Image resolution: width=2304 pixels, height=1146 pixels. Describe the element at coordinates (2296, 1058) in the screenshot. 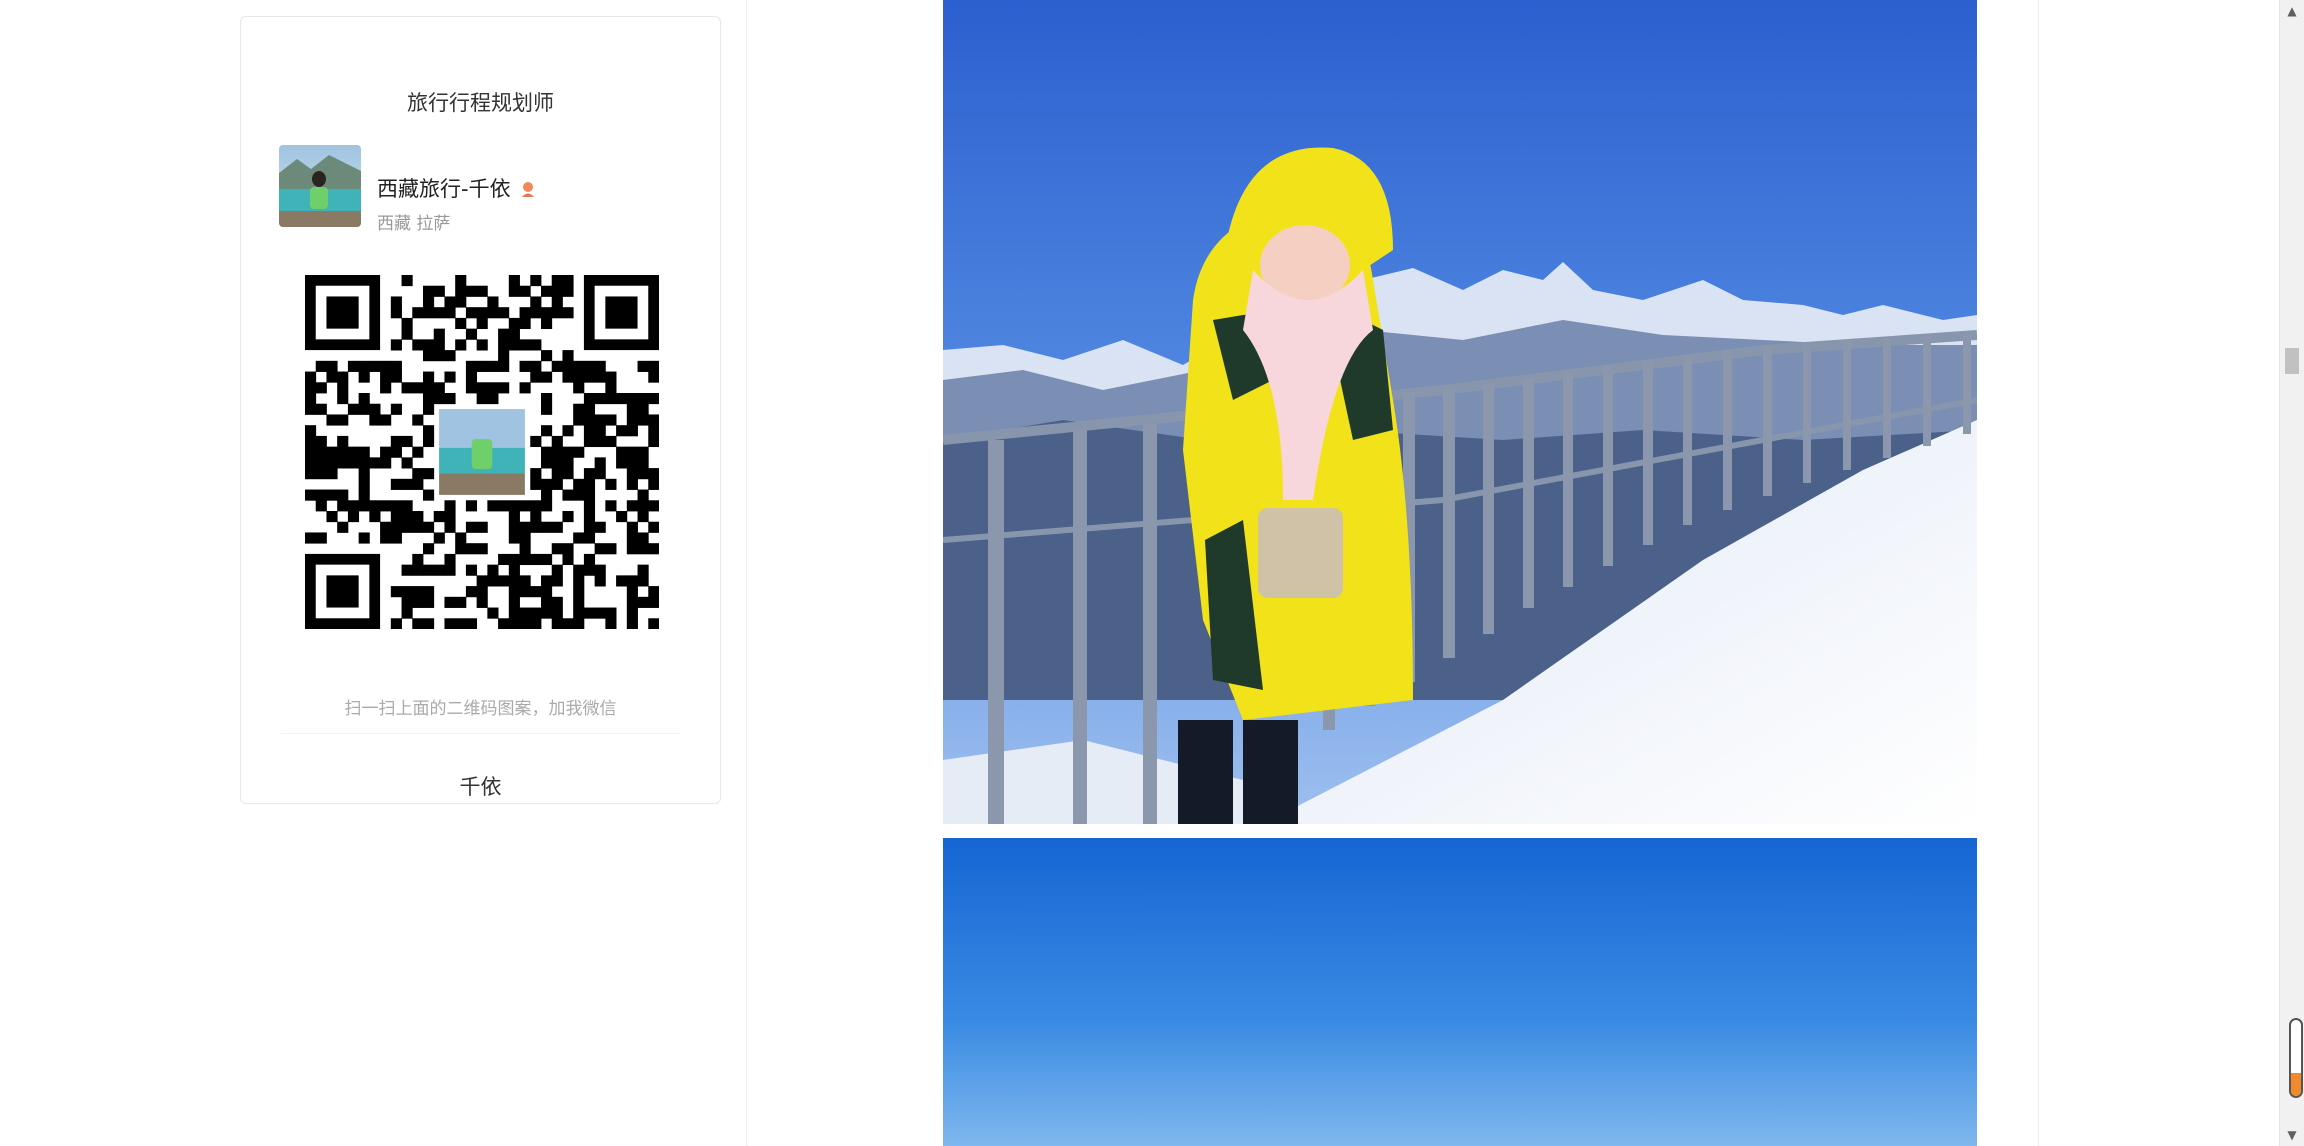

I see `scroll-progress-indicator` at that location.